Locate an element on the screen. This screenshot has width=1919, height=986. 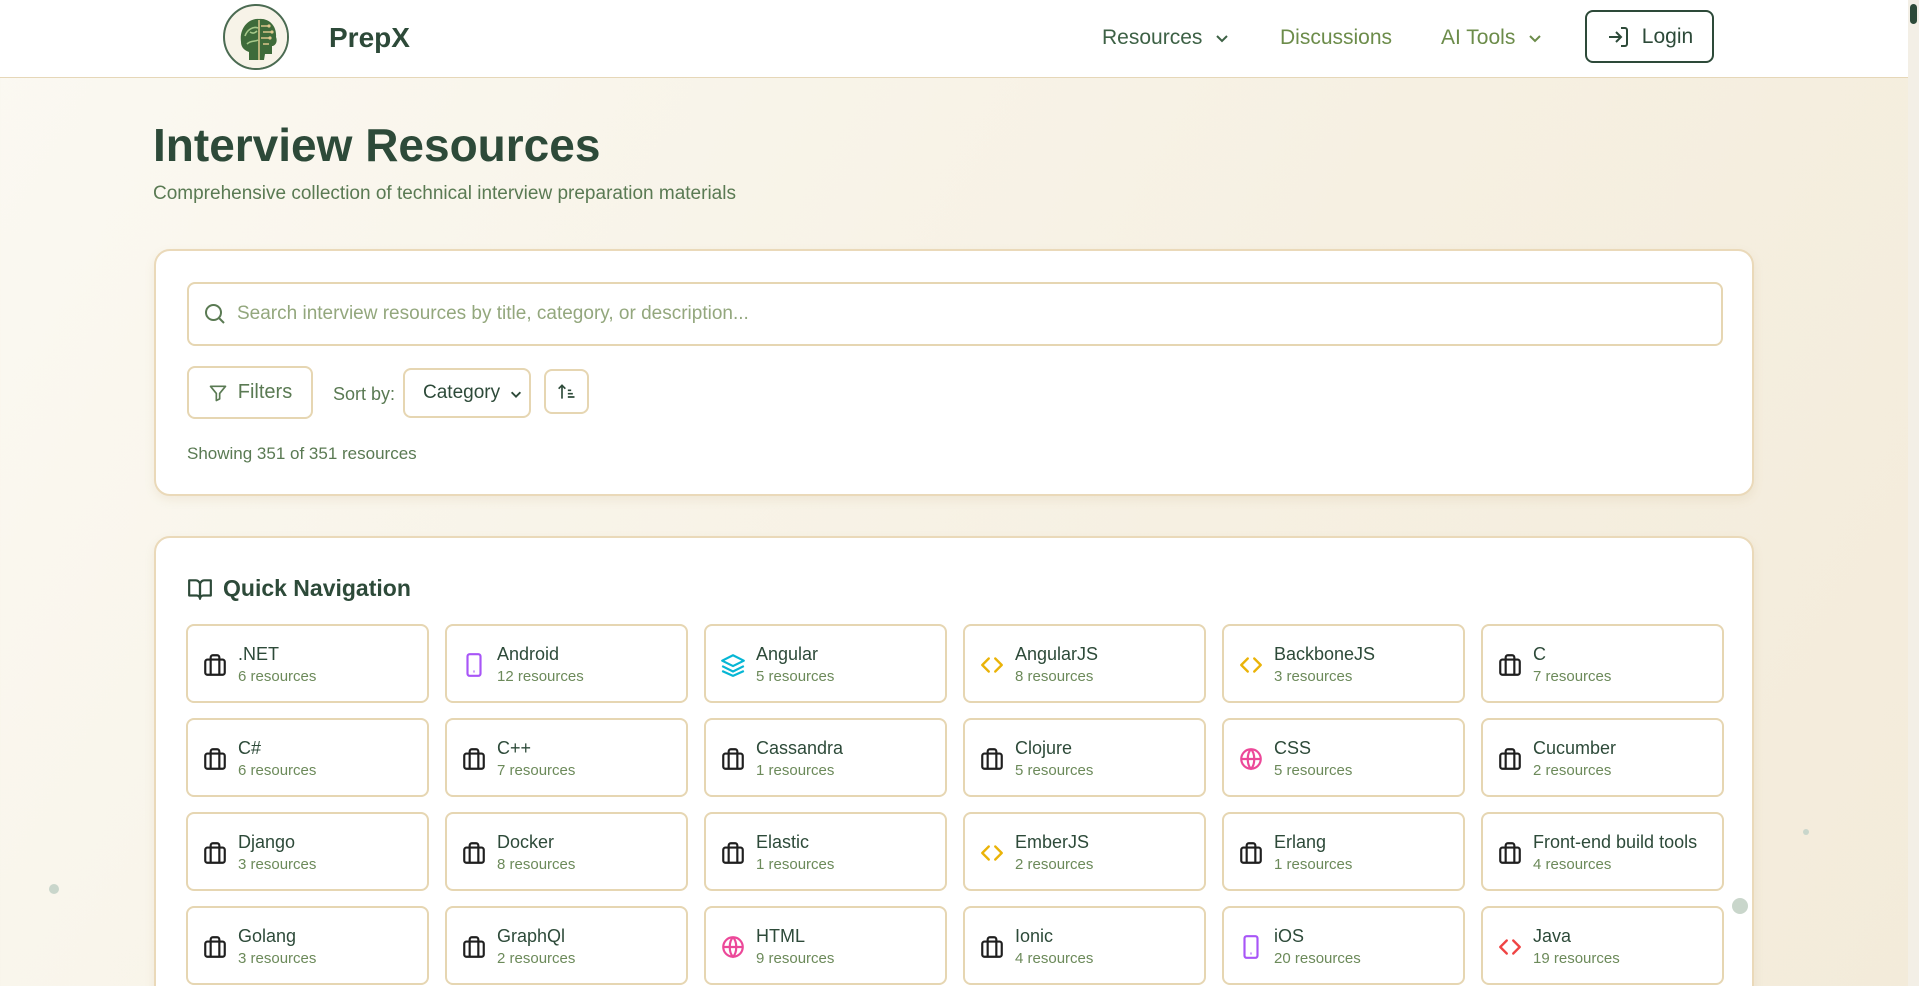
globe-icon is located at coordinates (733, 947).